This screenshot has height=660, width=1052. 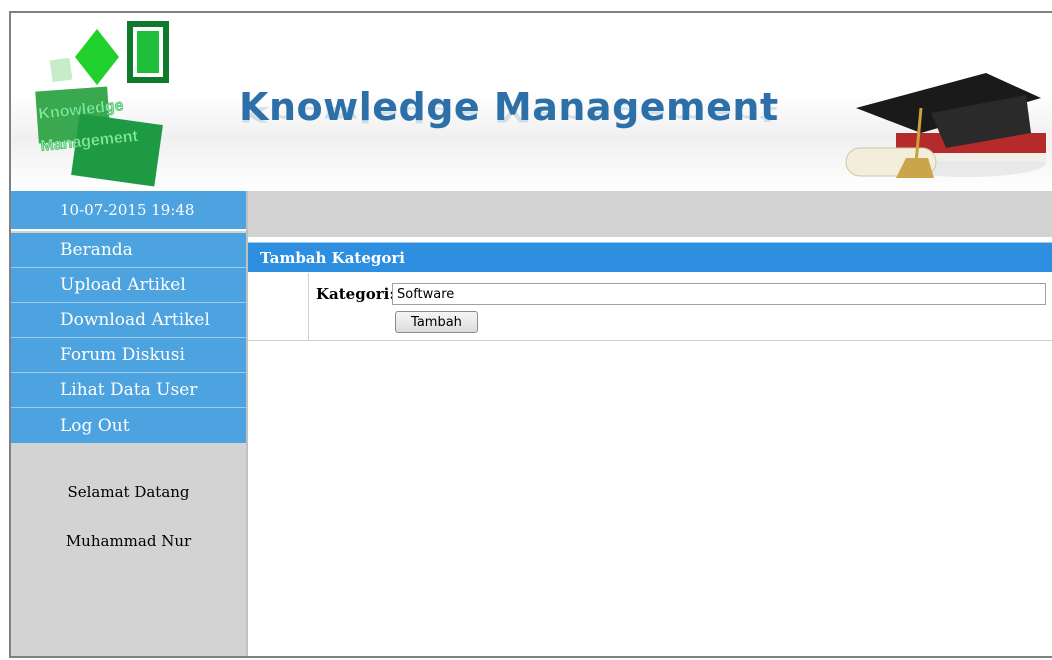 I want to click on form-divider, so click(x=308, y=307).